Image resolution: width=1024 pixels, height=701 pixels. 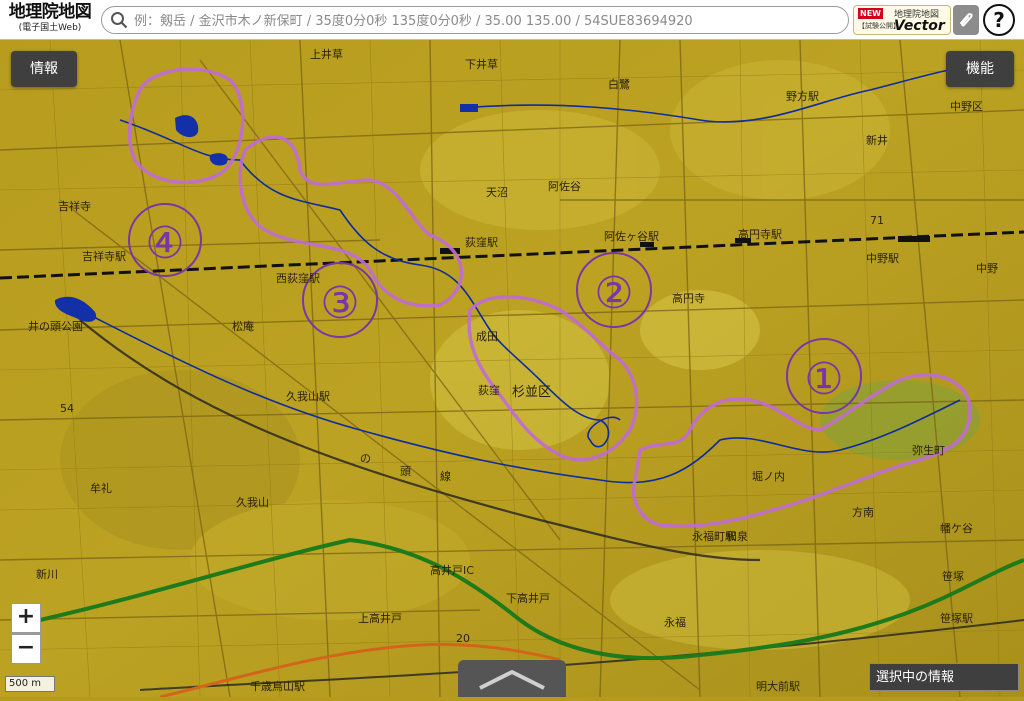 What do you see at coordinates (823, 379) in the screenshot?
I see `annotation-1: ①` at bounding box center [823, 379].